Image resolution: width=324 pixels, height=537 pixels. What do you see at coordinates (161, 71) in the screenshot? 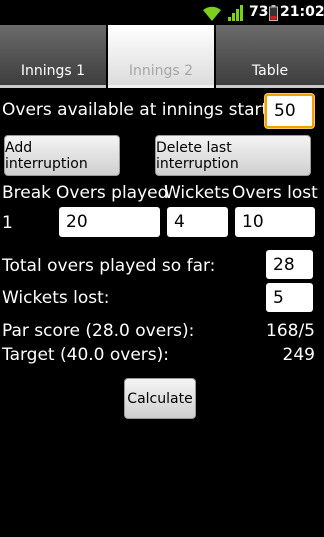
I see `tab-label: Innings 2` at bounding box center [161, 71].